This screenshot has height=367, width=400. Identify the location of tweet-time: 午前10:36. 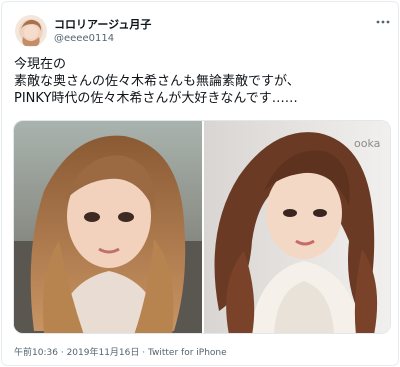
(36, 353).